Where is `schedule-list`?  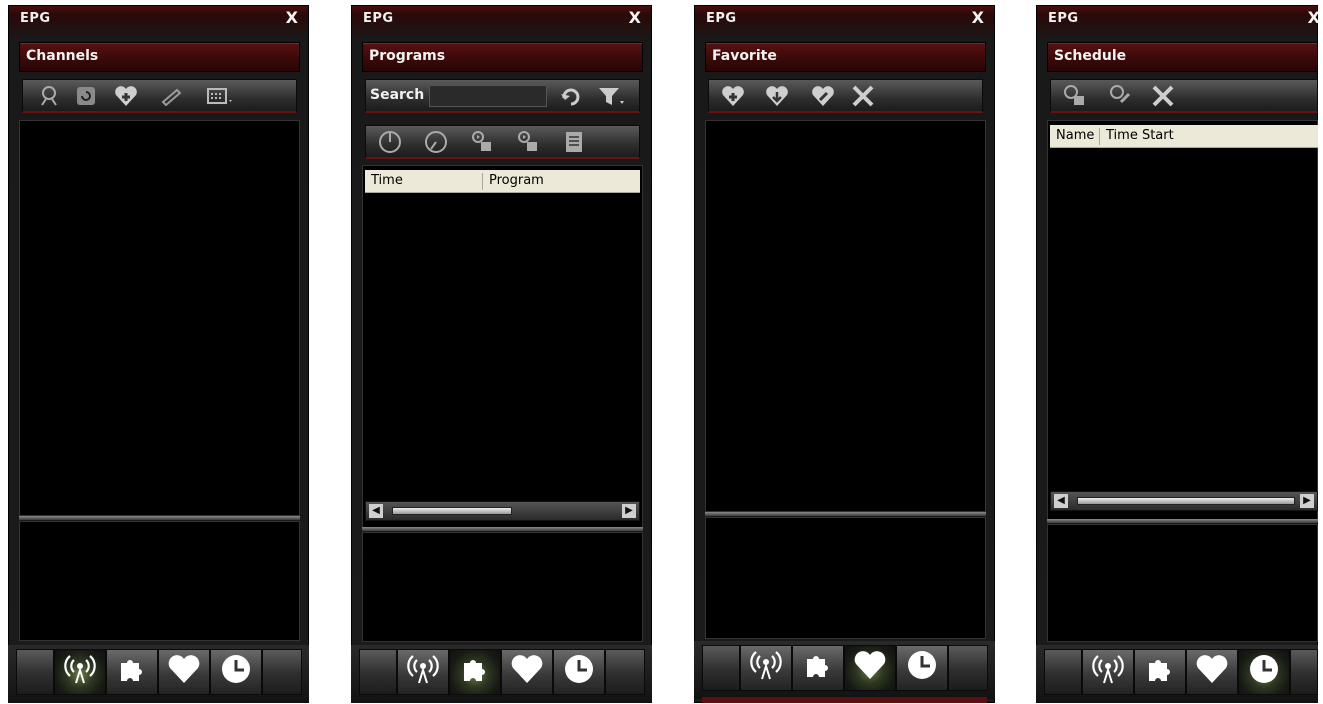 schedule-list is located at coordinates (1182, 320).